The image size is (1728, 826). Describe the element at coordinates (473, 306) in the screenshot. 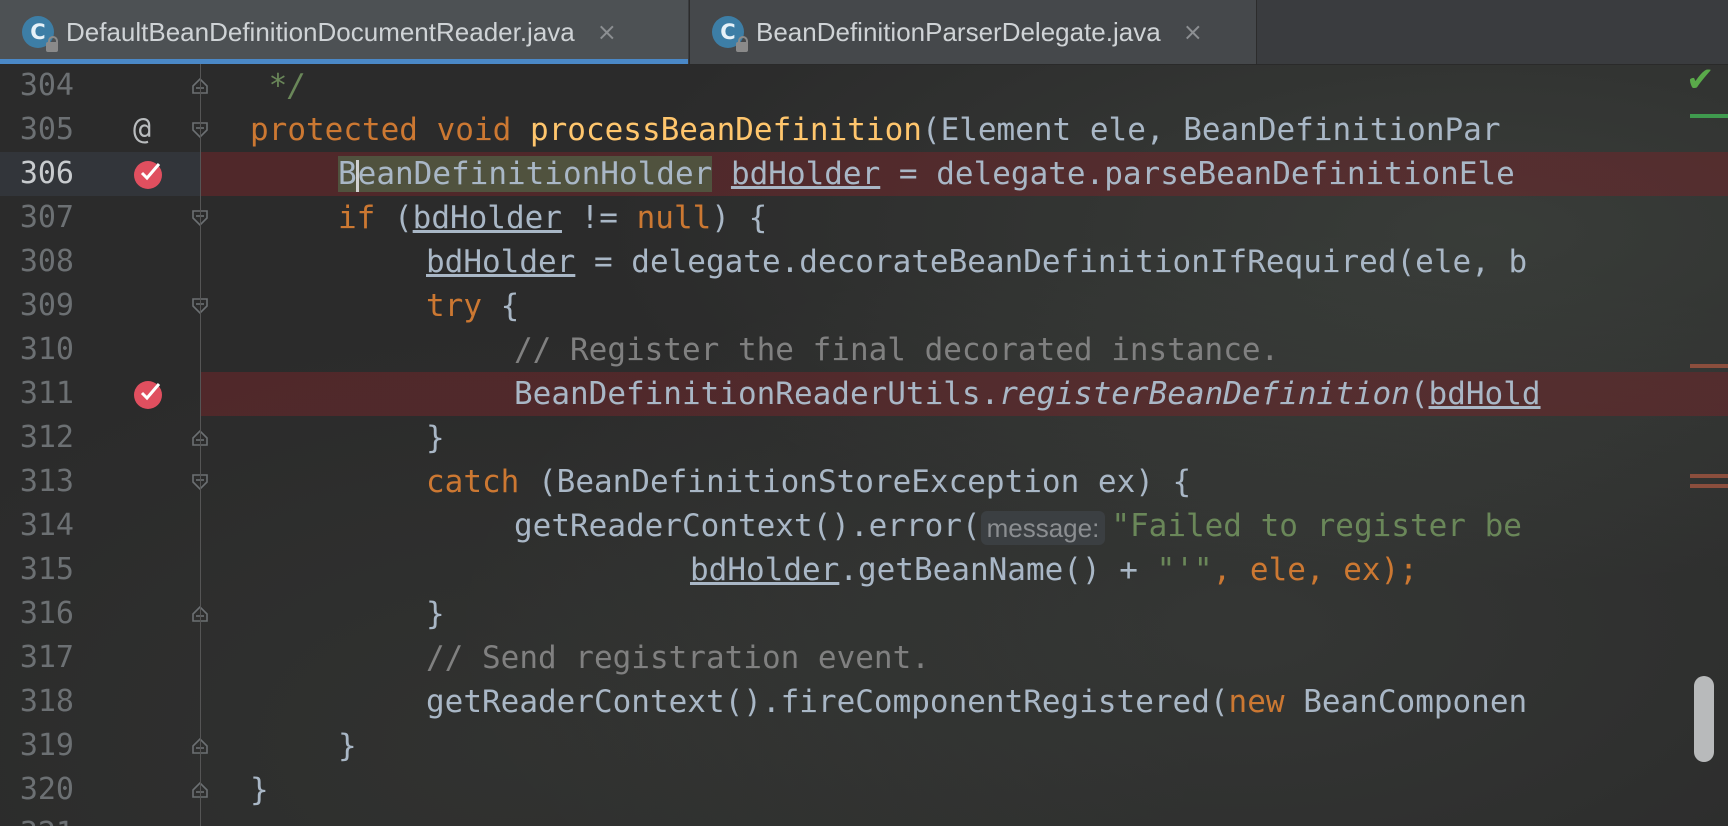

I see `code-text: try {` at that location.